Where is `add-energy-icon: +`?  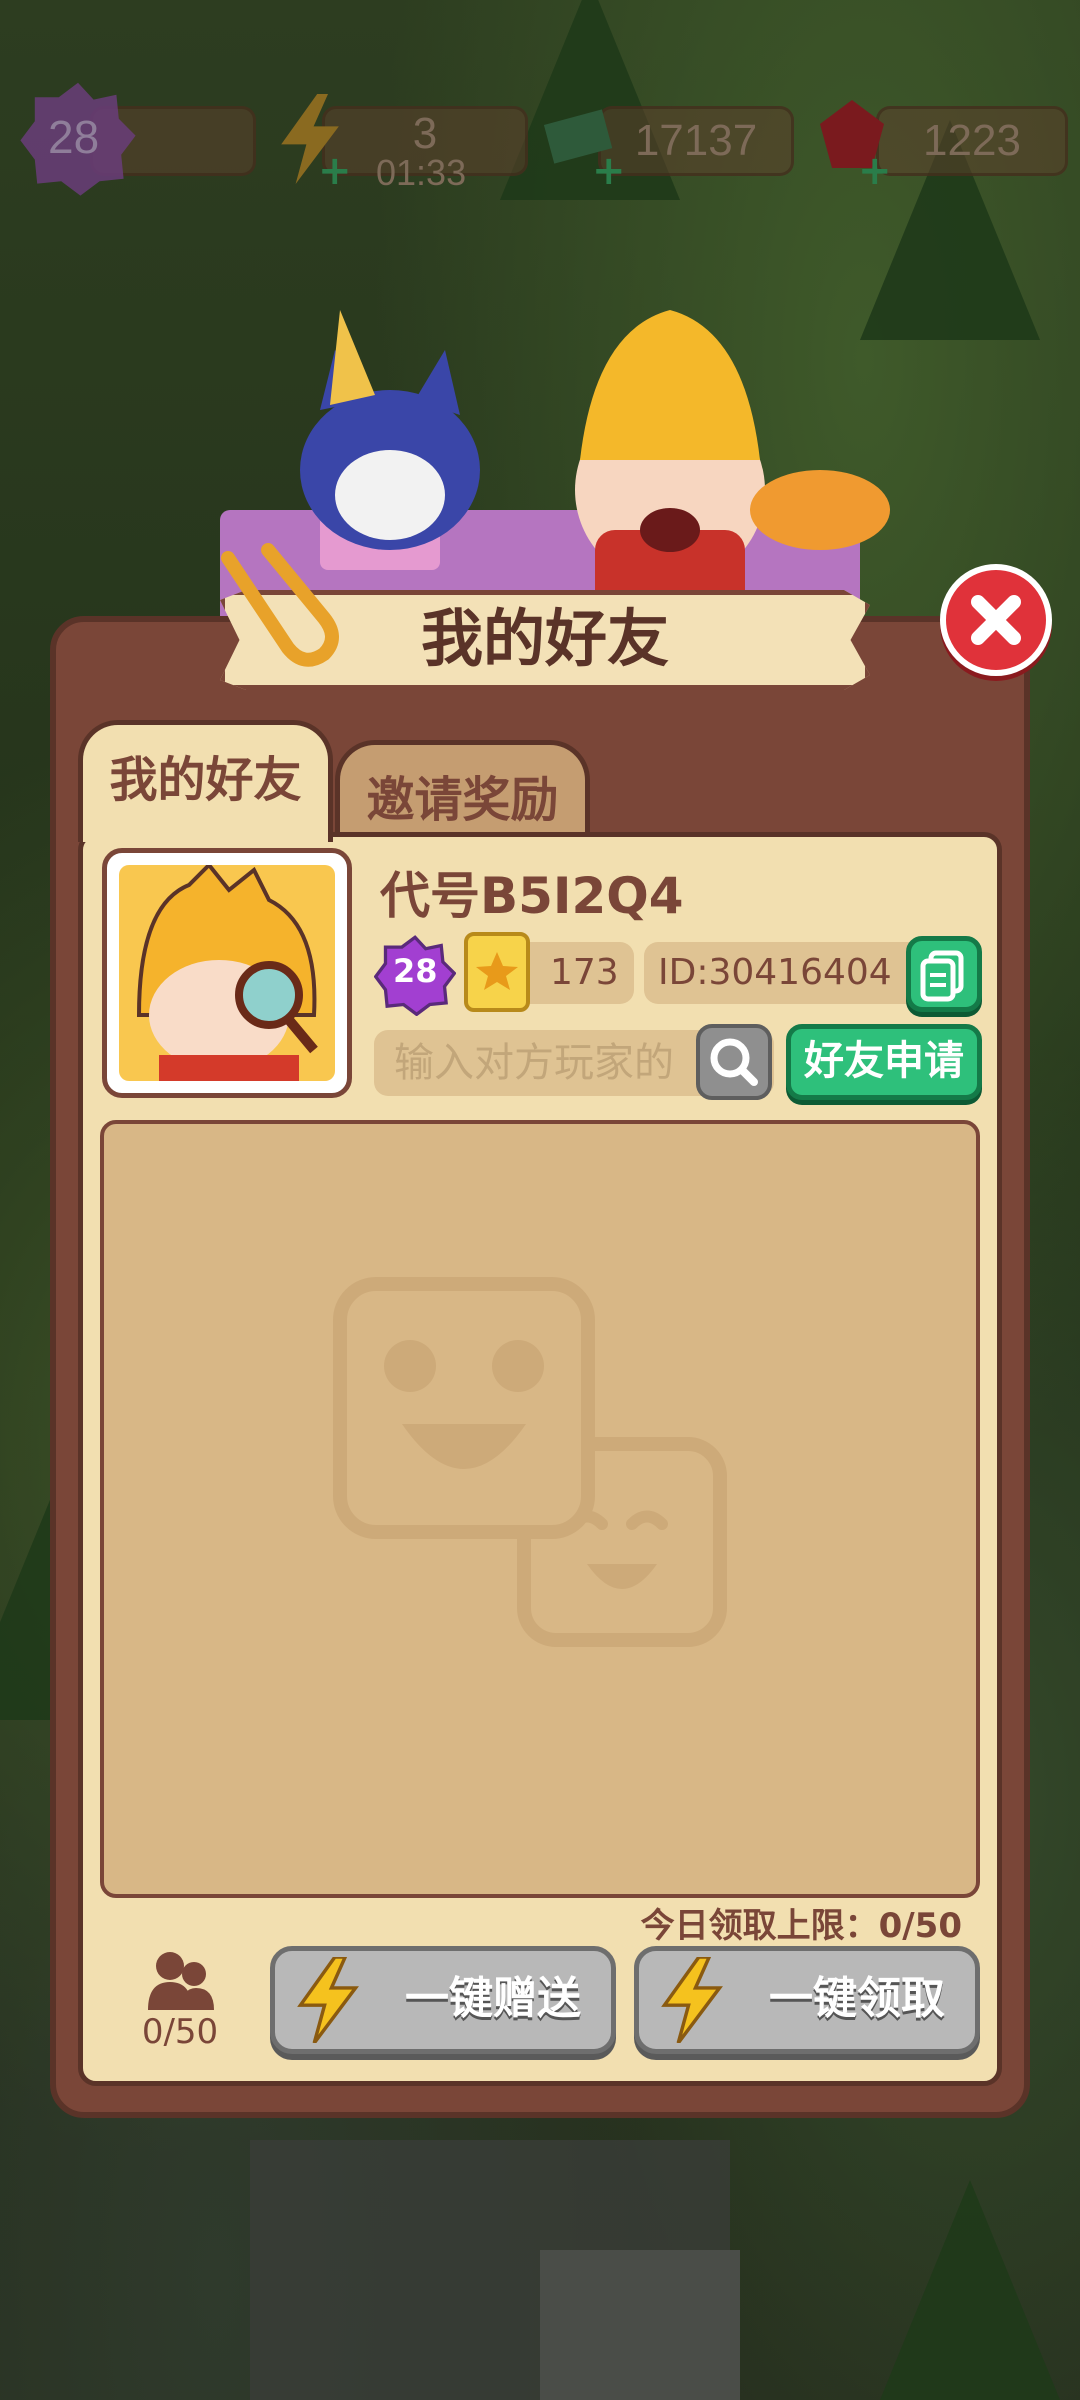 add-energy-icon: + is located at coordinates (335, 171).